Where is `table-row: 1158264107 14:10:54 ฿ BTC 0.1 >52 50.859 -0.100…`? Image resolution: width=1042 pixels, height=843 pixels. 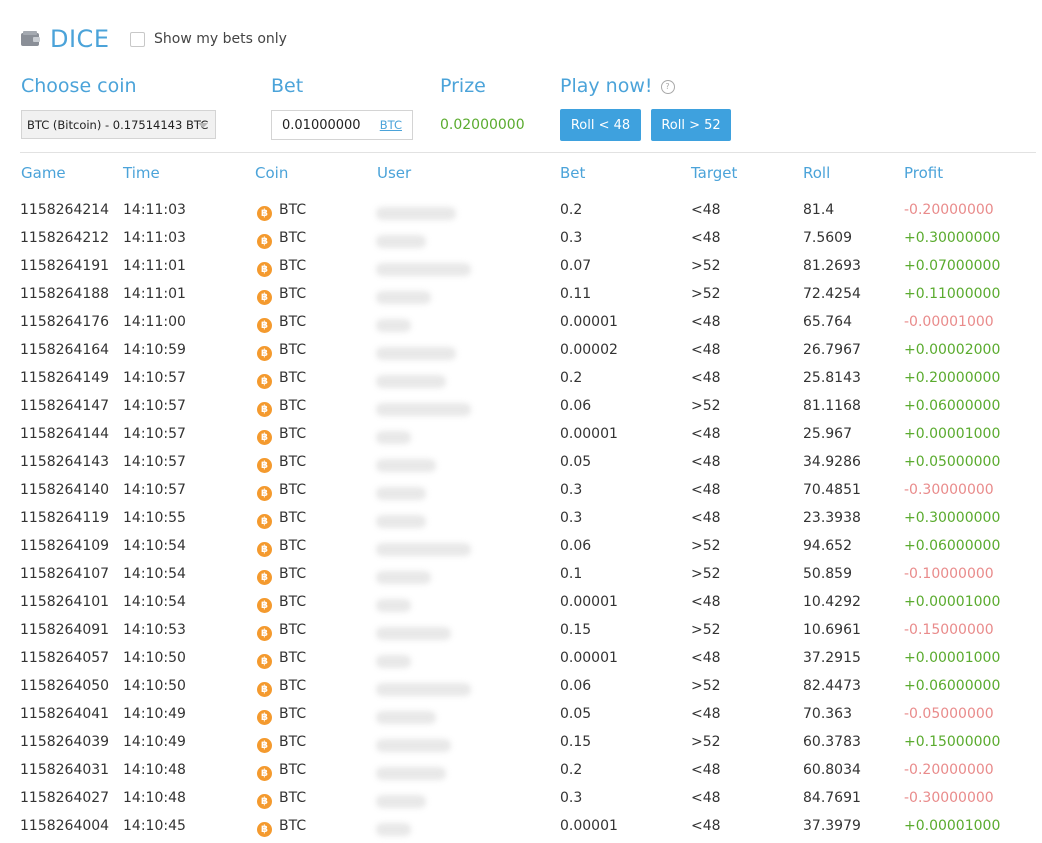 table-row: 1158264107 14:10:54 ฿ BTC 0.1 >52 50.859 -0.100… is located at coordinates (521, 576).